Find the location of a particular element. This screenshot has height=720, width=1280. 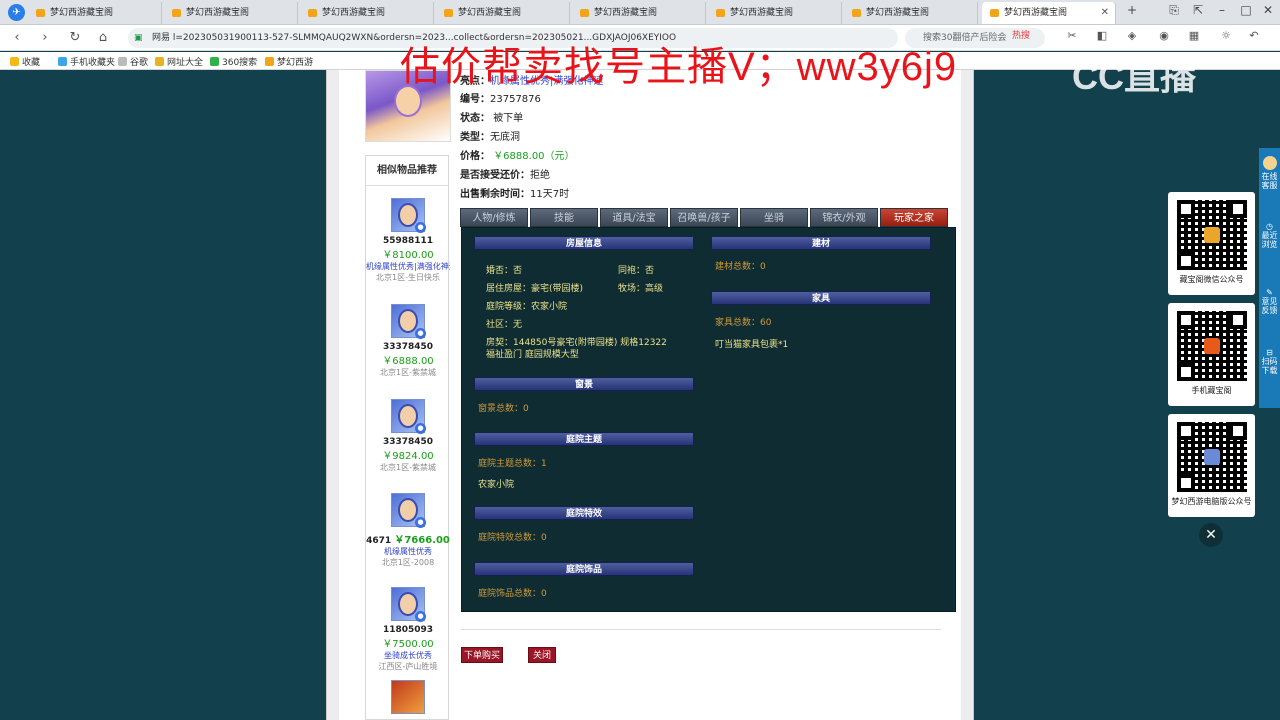

apps-icon: ▦ is located at coordinates (1194, 38).